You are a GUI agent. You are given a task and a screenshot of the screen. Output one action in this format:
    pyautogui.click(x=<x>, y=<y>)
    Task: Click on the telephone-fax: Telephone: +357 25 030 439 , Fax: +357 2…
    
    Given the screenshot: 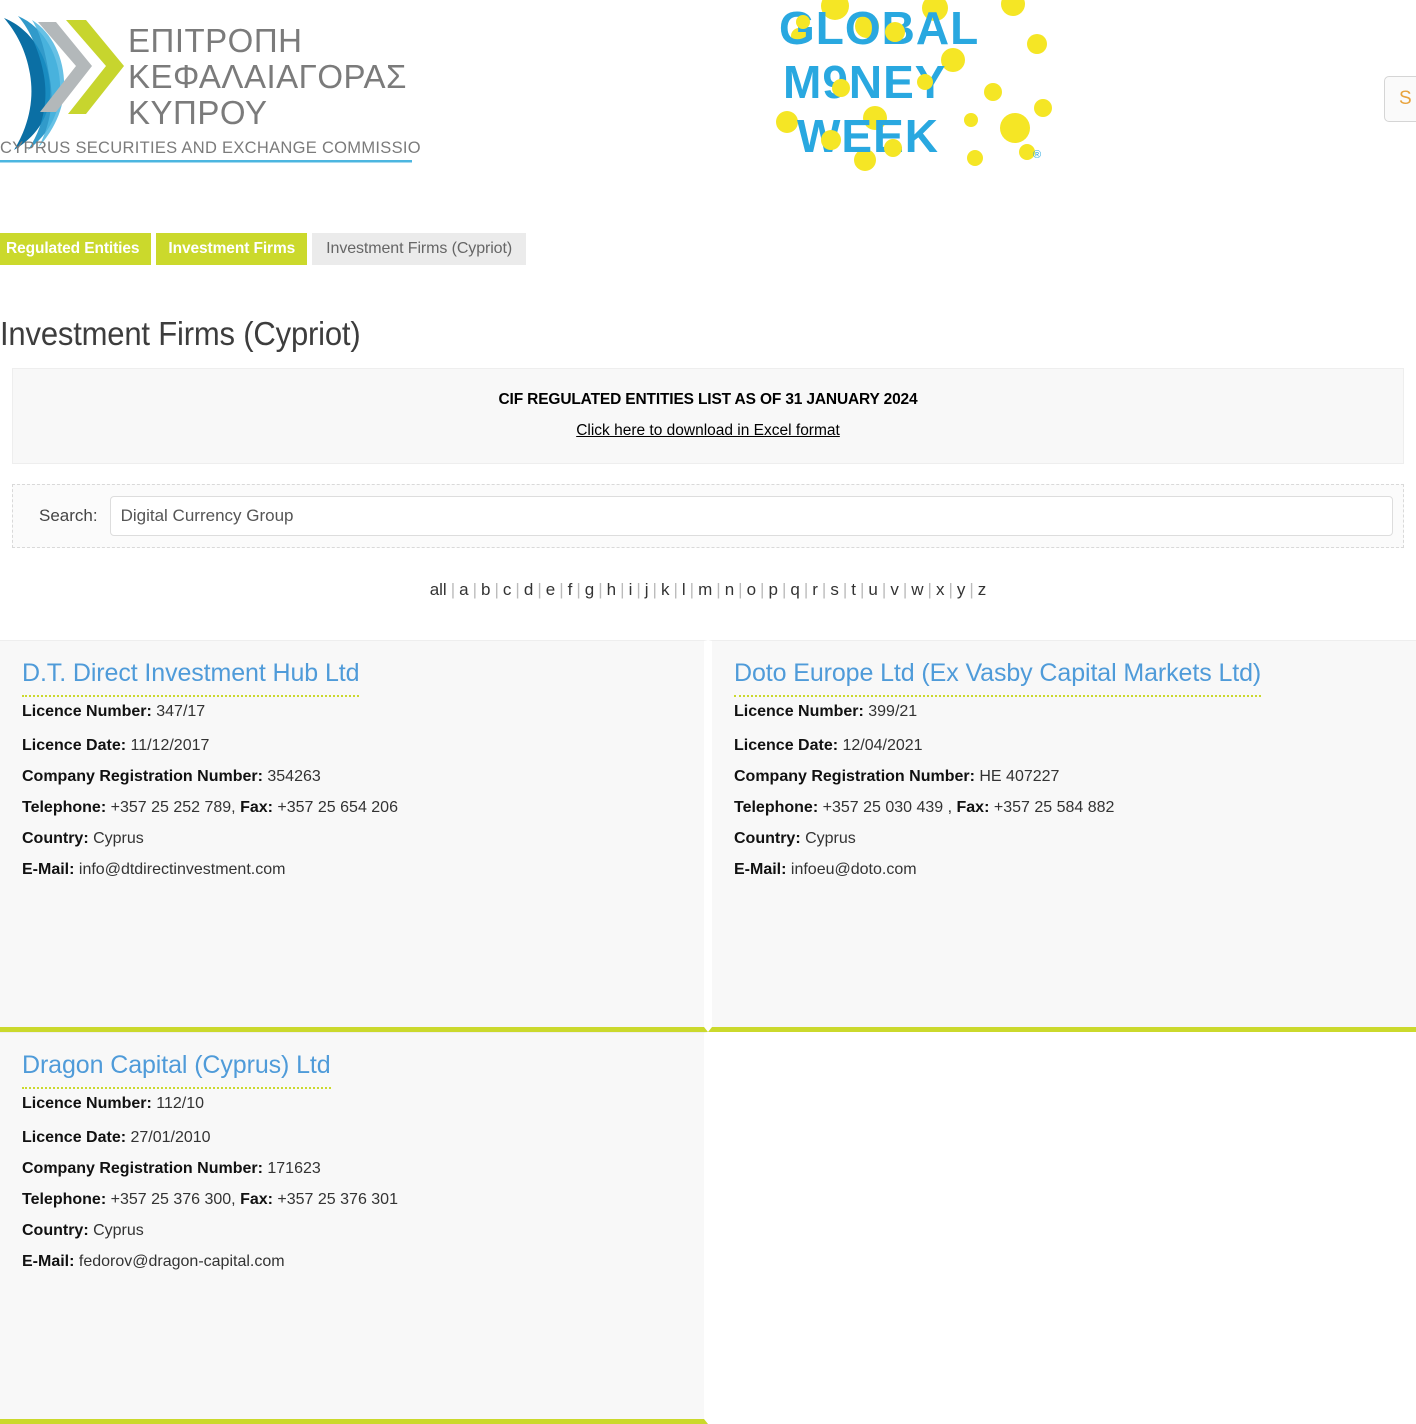 What is the action you would take?
    pyautogui.click(x=1064, y=808)
    